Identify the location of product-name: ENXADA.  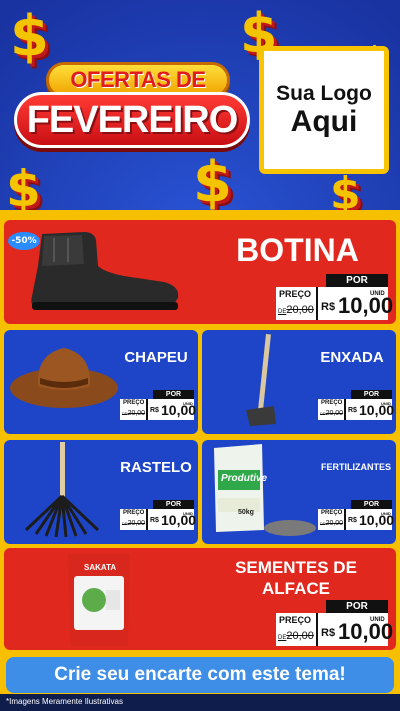
(352, 357).